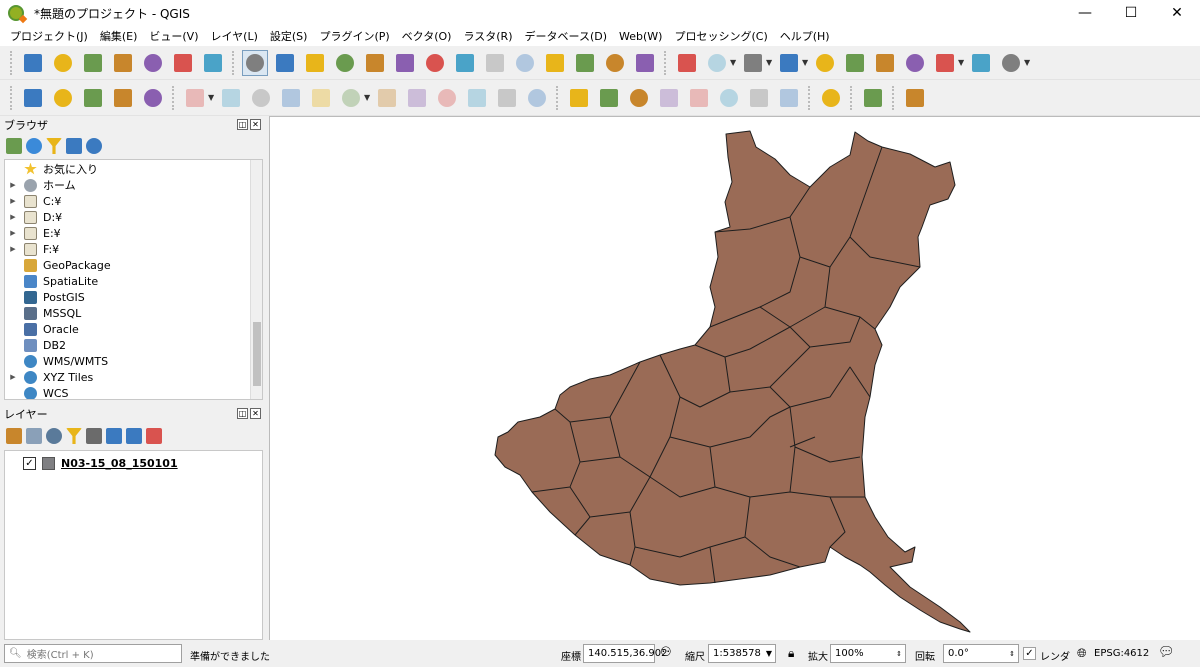 Image resolution: width=1200 pixels, height=667 pixels. What do you see at coordinates (63, 63) in the screenshot?
I see `open-project-button` at bounding box center [63, 63].